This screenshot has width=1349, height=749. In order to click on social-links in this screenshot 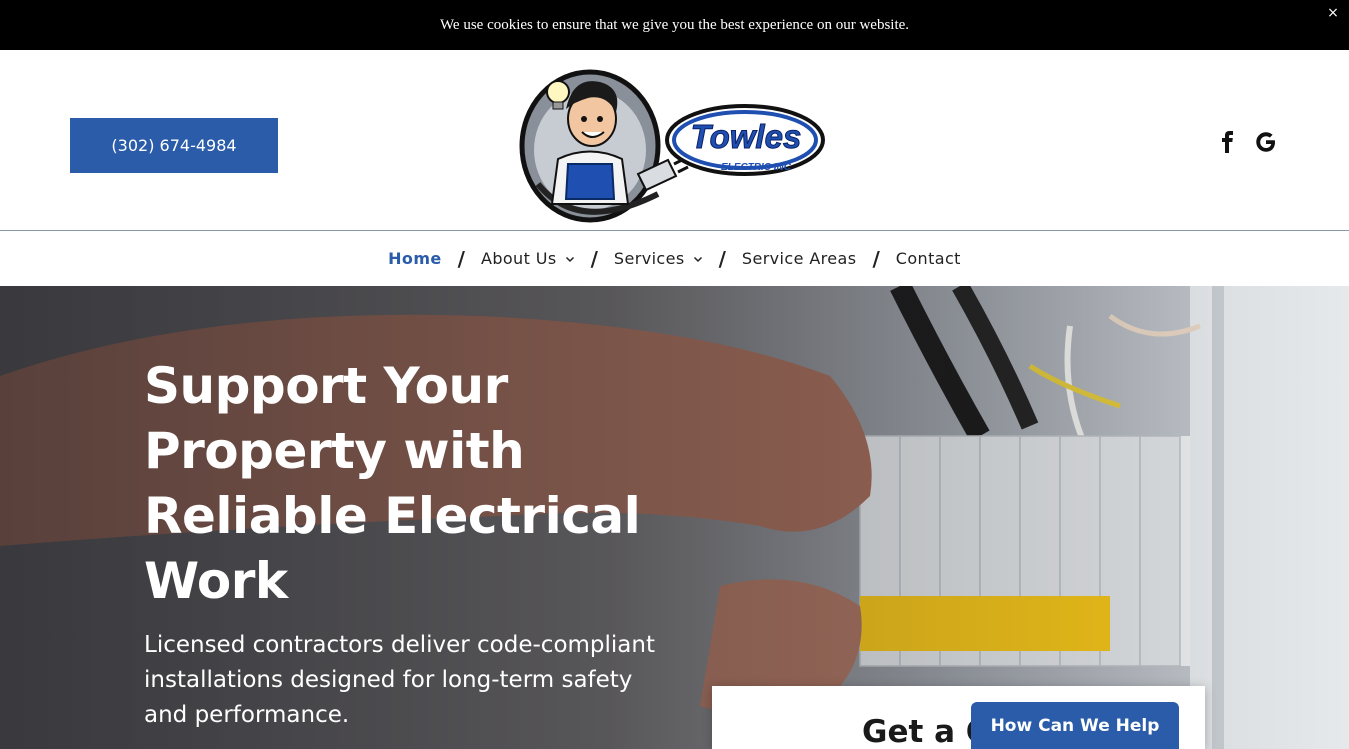, I will do `click(1247, 142)`.